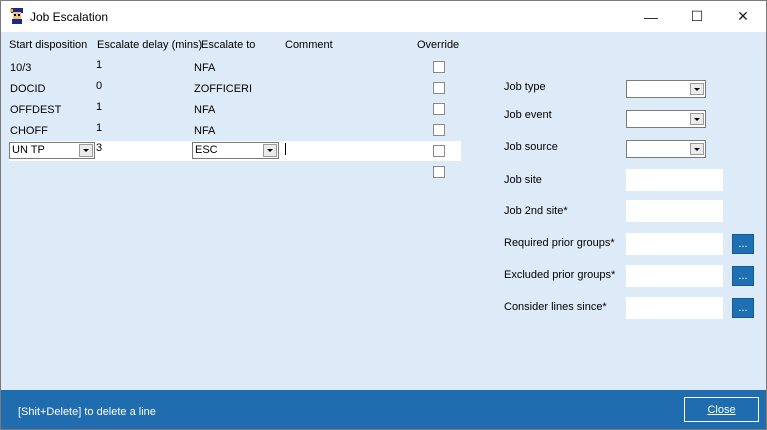  What do you see at coordinates (309, 45) in the screenshot?
I see `header-comment: Comment` at bounding box center [309, 45].